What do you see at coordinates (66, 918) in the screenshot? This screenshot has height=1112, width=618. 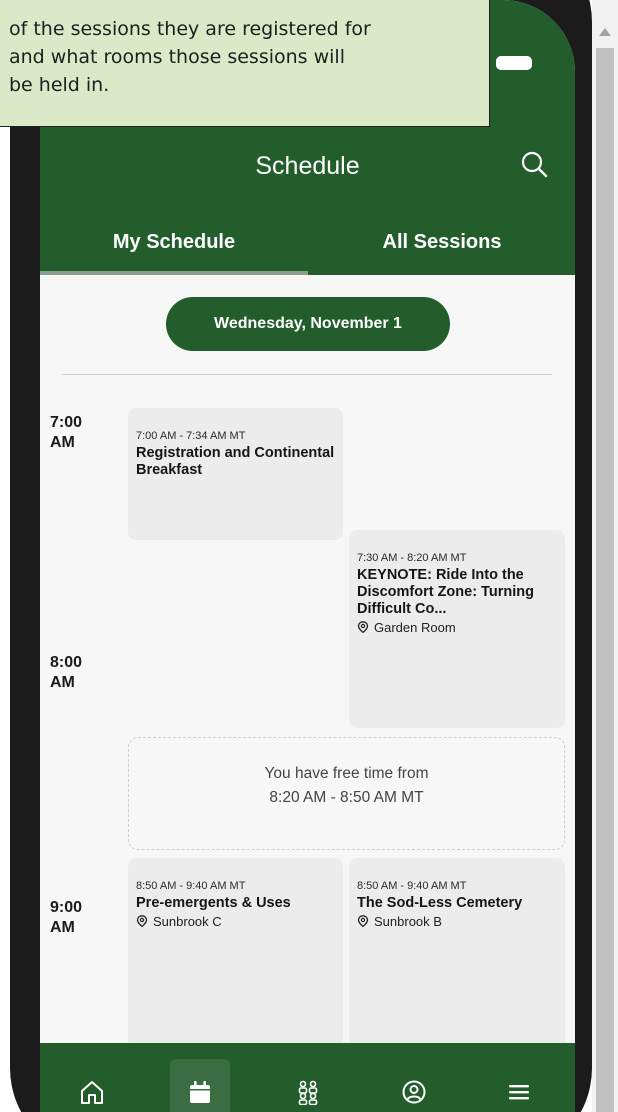 I see `time-label-9am: 9:00 AM` at bounding box center [66, 918].